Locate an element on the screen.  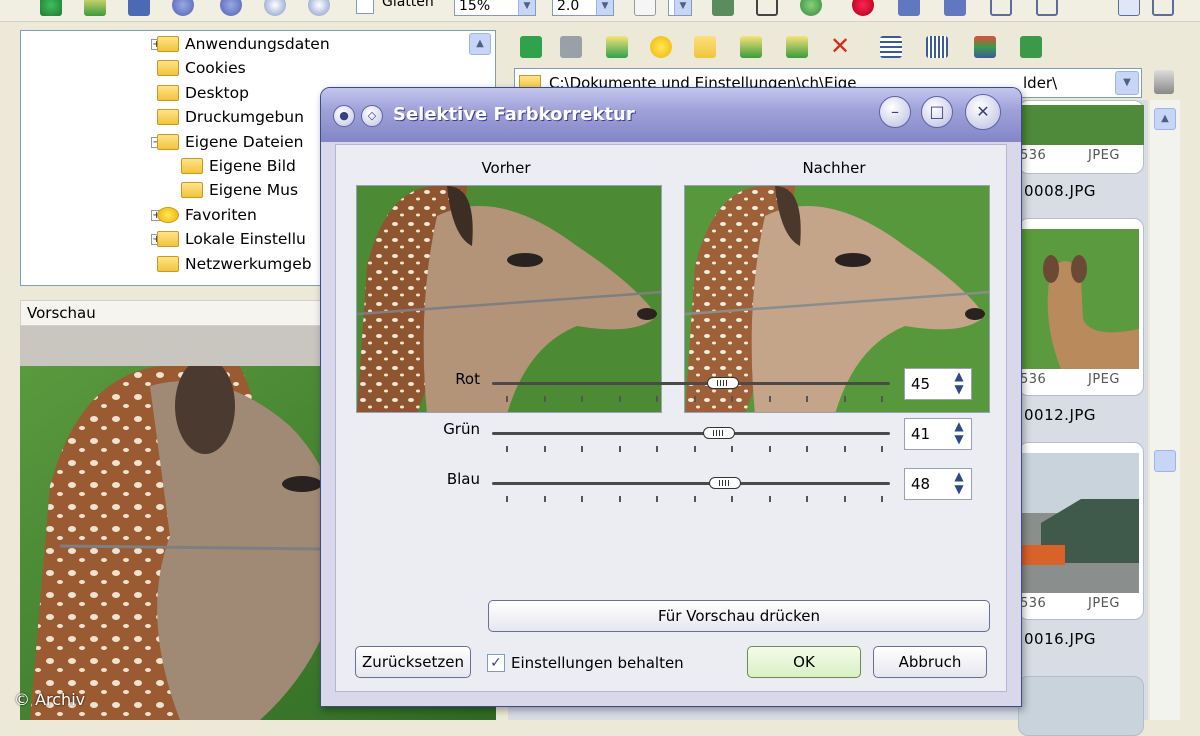
gamma-select: 2.0 ▼ is located at coordinates (583, 8).